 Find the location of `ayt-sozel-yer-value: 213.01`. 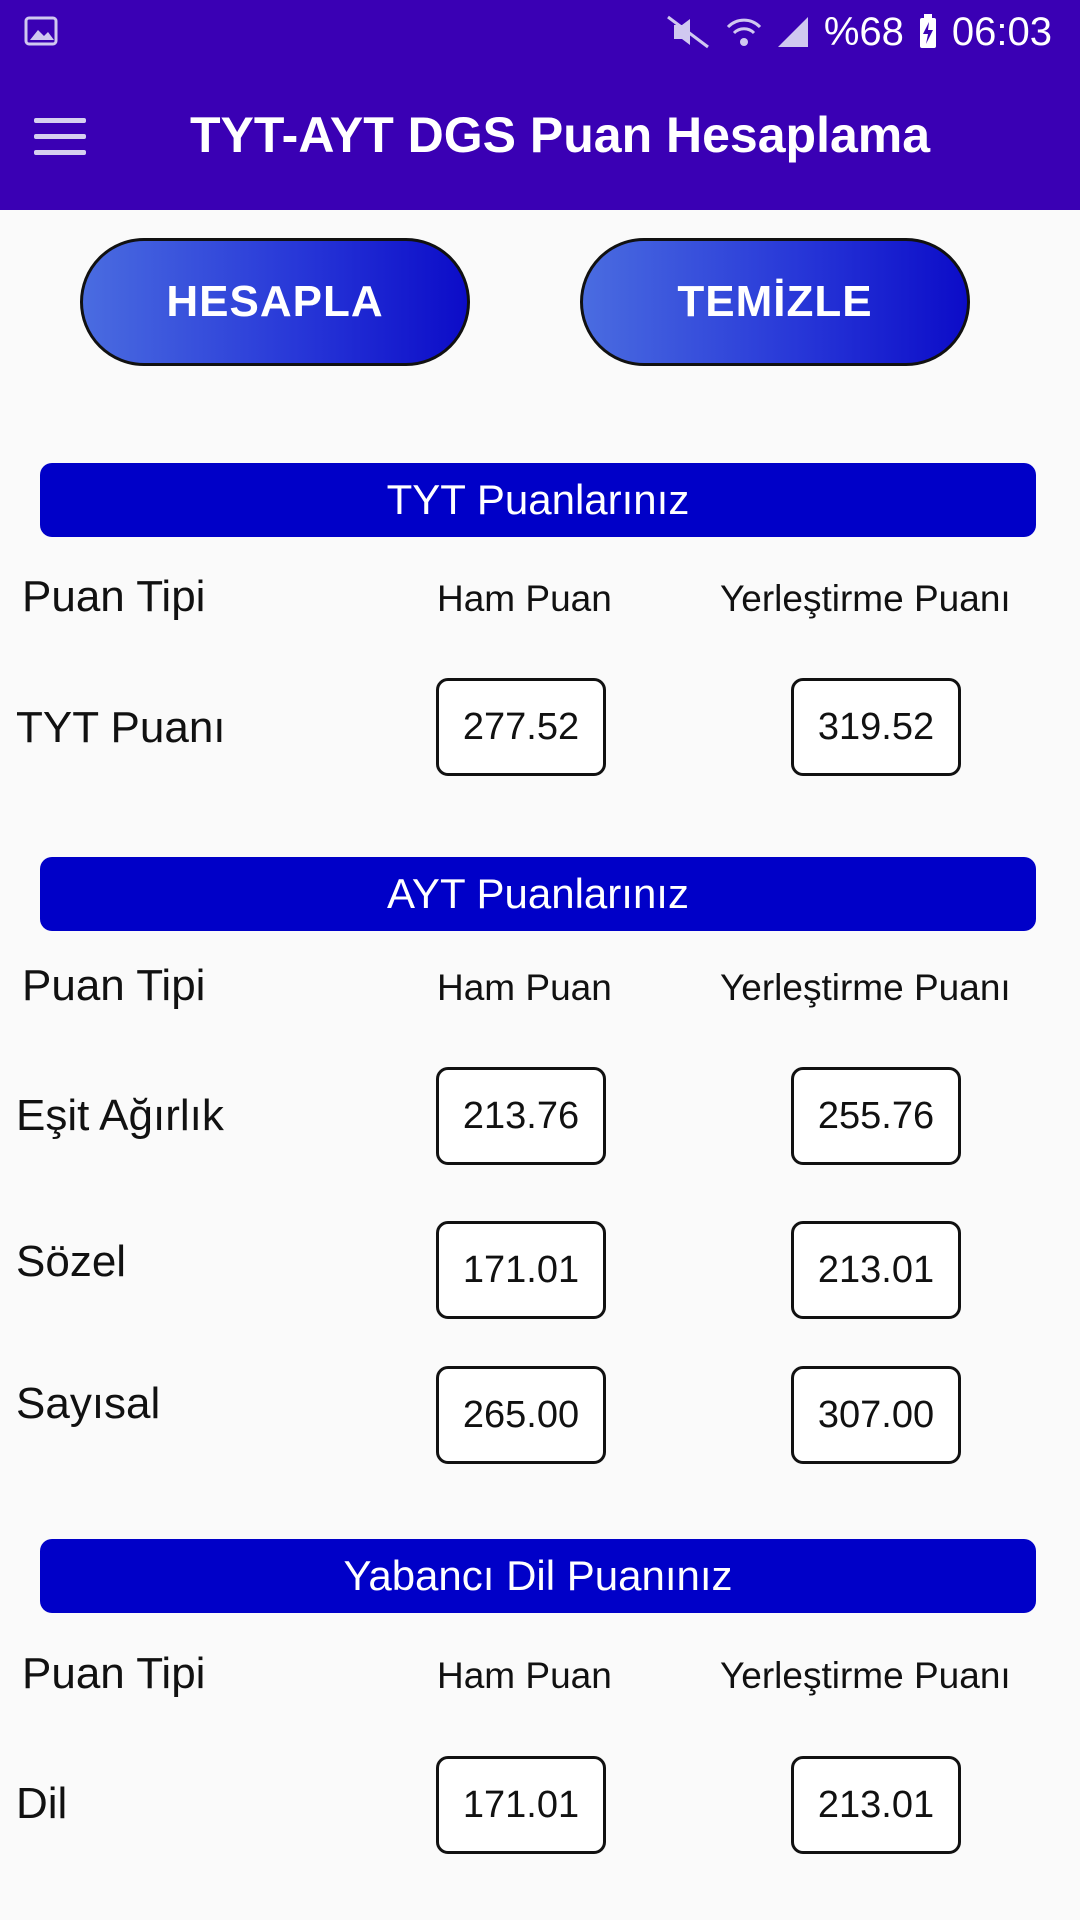

ayt-sozel-yer-value: 213.01 is located at coordinates (876, 1270).